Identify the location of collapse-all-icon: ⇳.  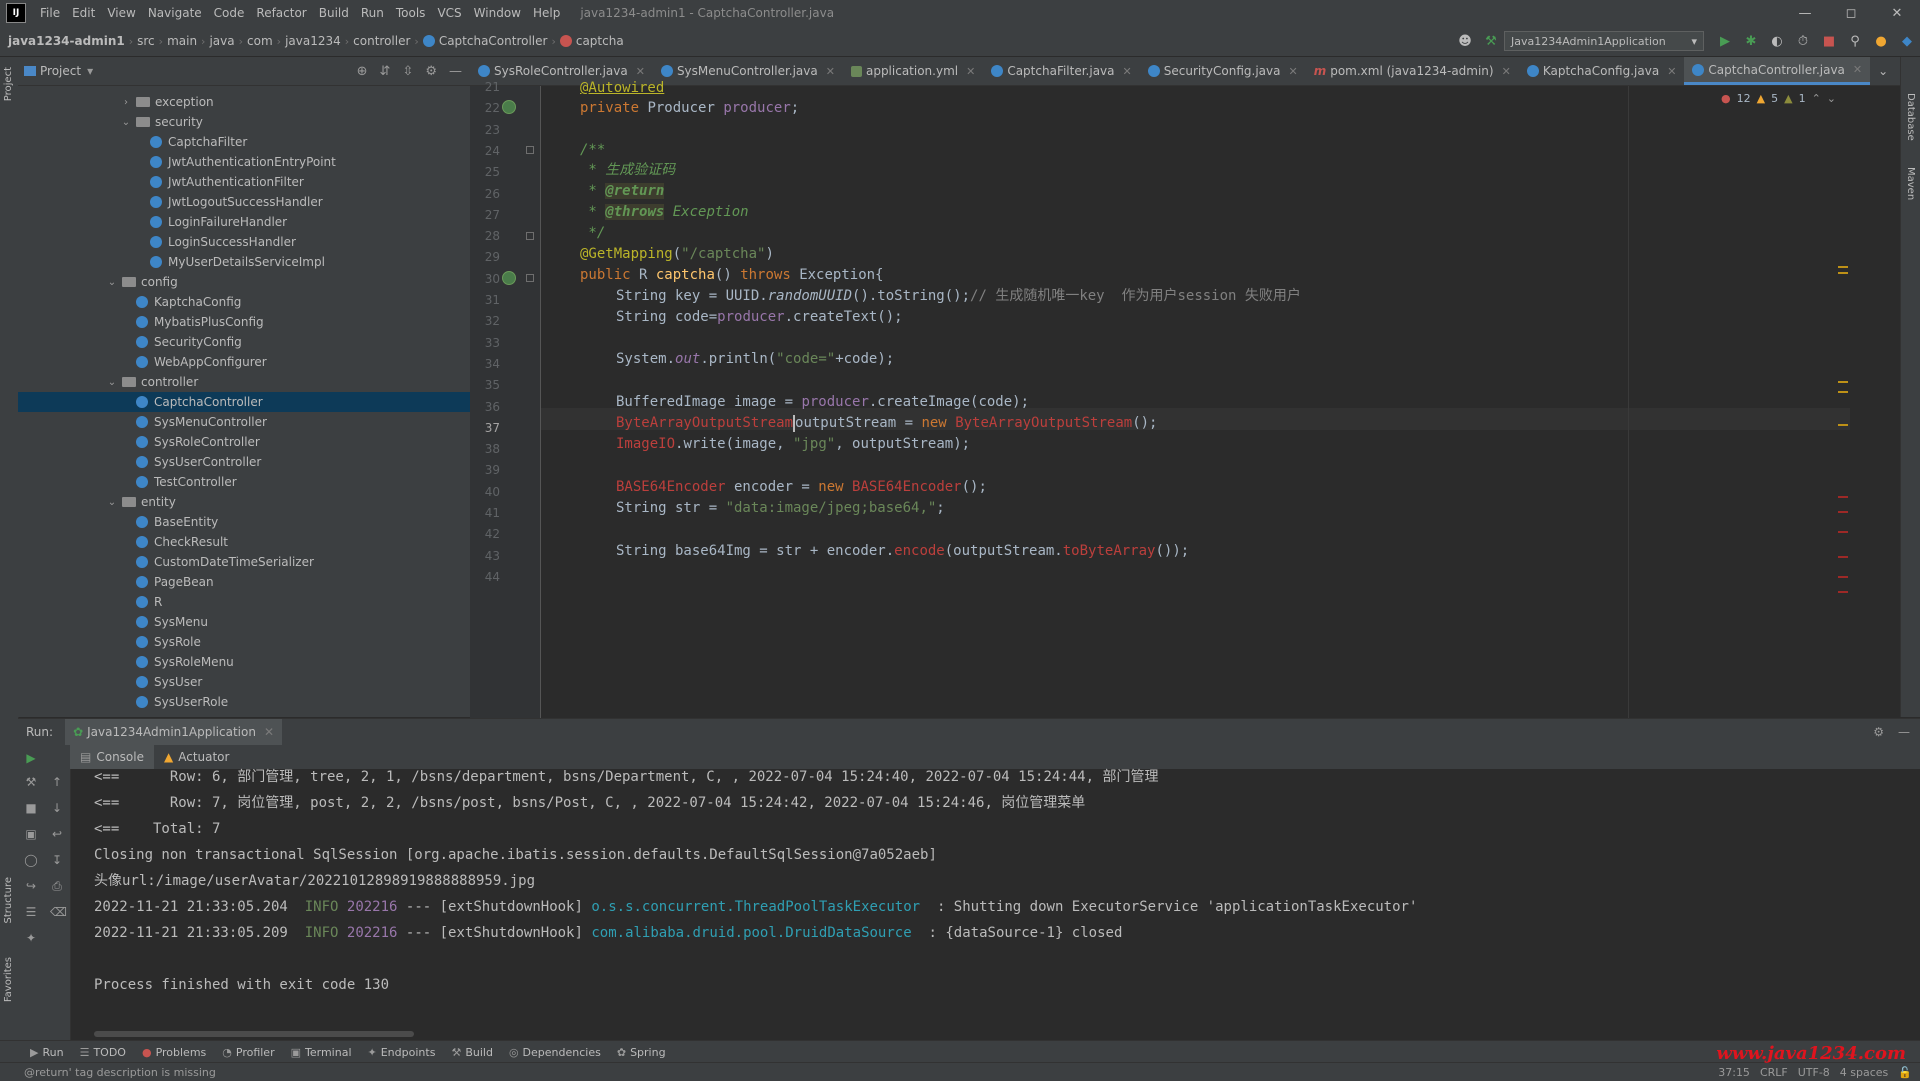
(407, 71).